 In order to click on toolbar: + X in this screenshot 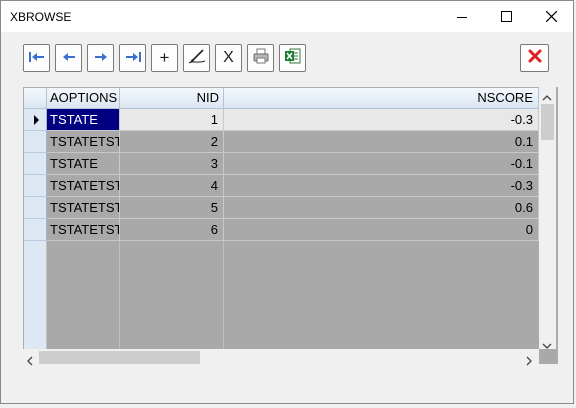, I will do `click(287, 59)`.